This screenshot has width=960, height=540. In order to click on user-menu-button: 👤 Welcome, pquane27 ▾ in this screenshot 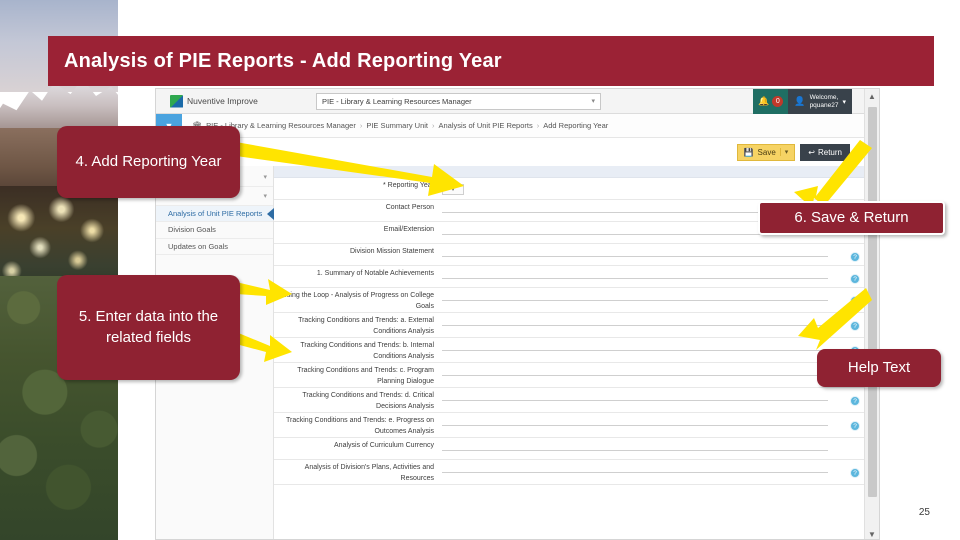, I will do `click(820, 101)`.